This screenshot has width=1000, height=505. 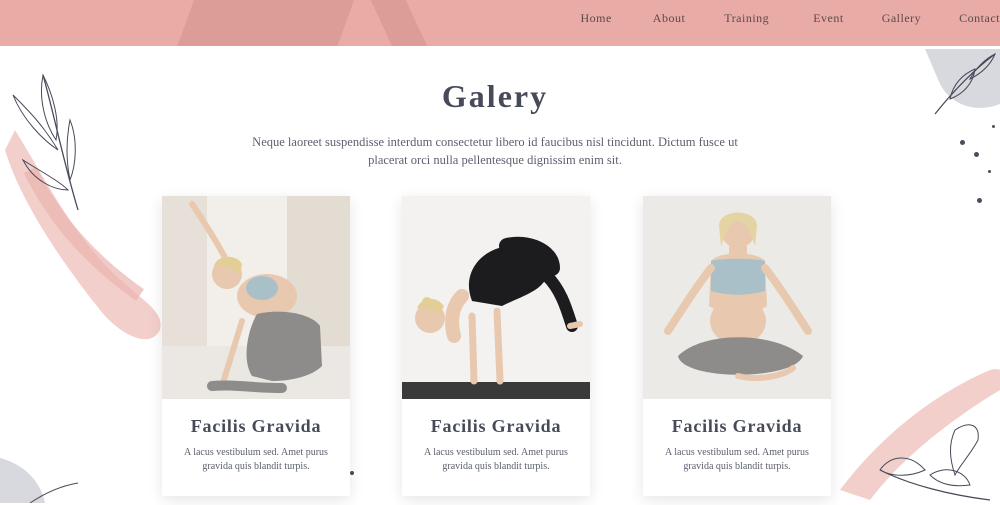 What do you see at coordinates (935, 462) in the screenshot?
I see `leaf-branch-bottomright` at bounding box center [935, 462].